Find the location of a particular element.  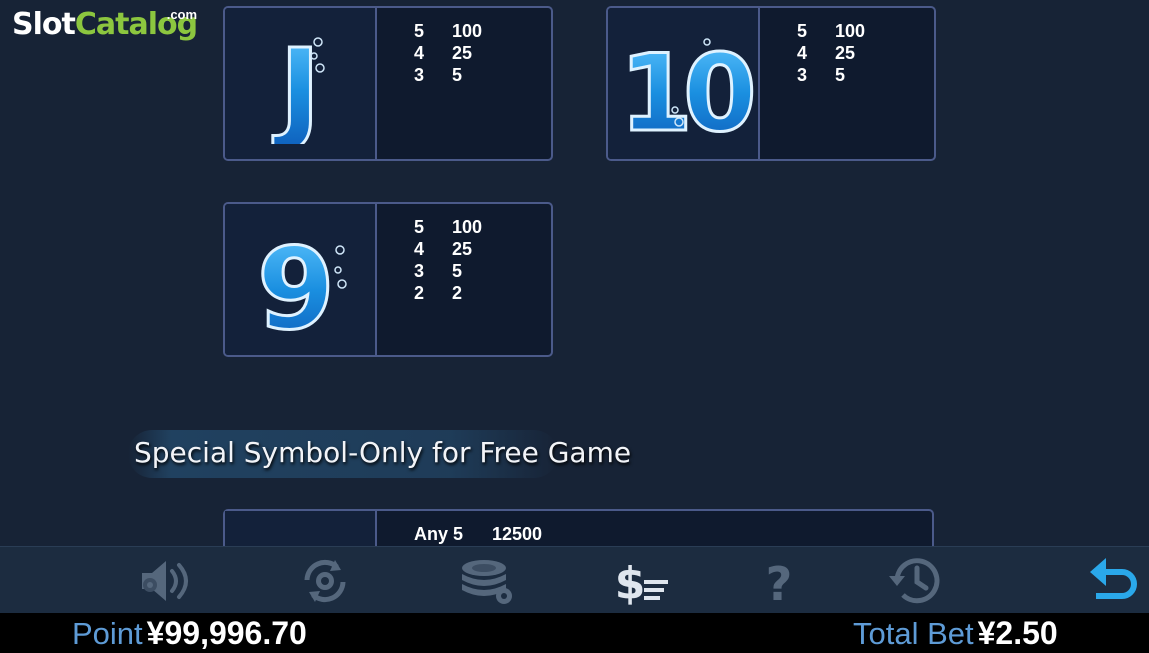

bet-settings-icon is located at coordinates (487, 582).